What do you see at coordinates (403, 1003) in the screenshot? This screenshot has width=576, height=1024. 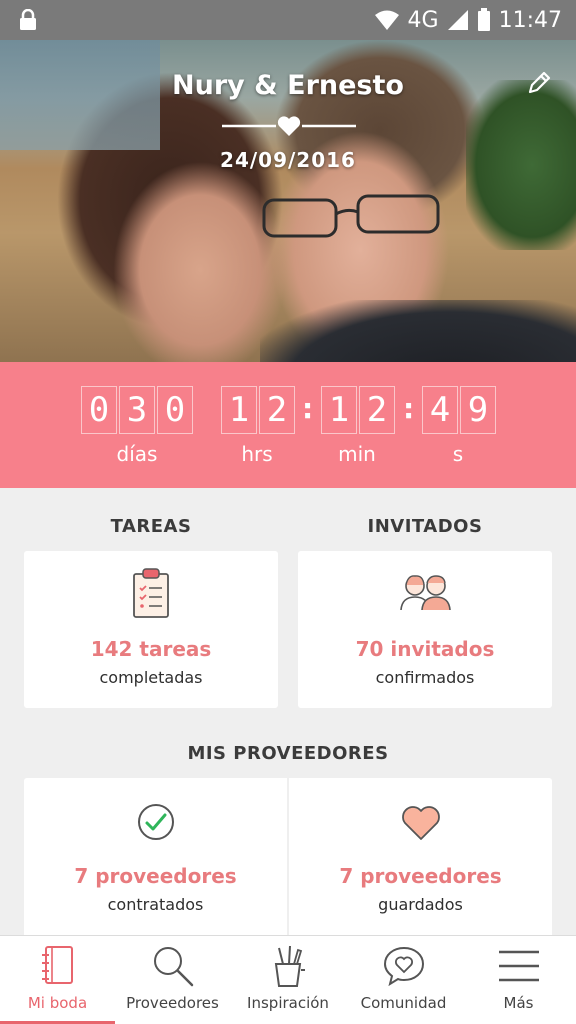 I see `nav-label: Comunidad` at bounding box center [403, 1003].